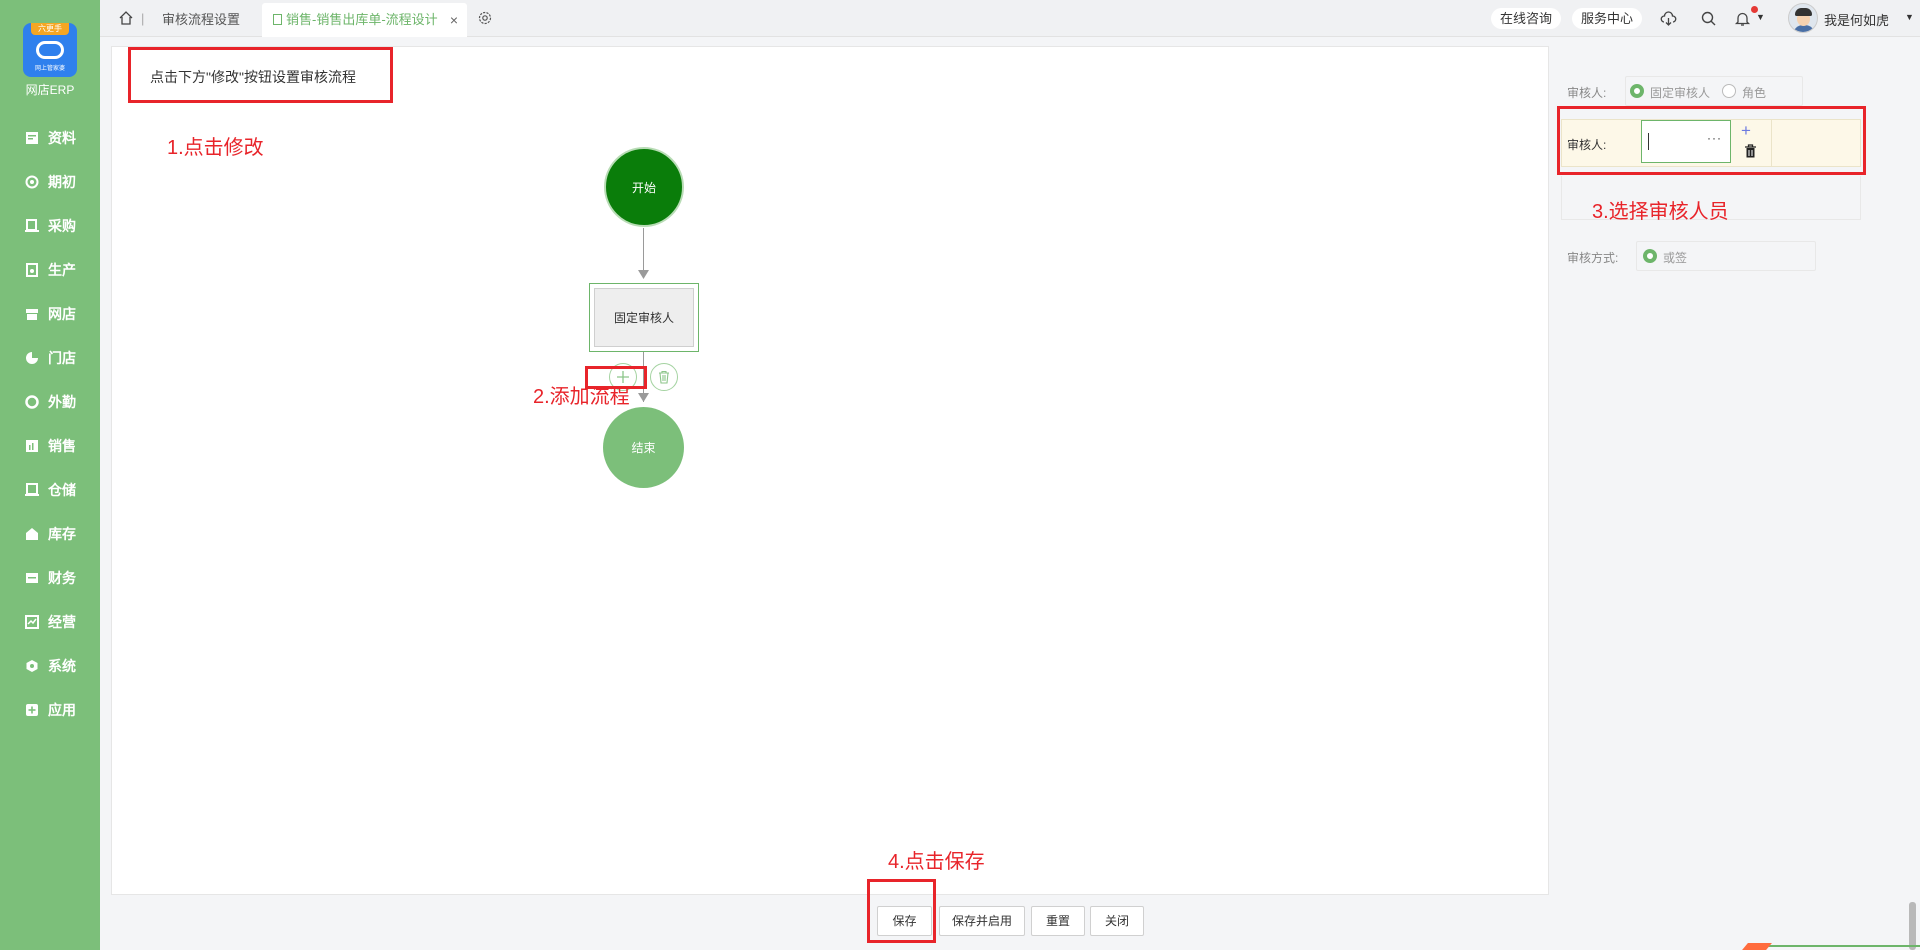  Describe the element at coordinates (581, 397) in the screenshot. I see `annotation-step2: 2.添加流程` at that location.